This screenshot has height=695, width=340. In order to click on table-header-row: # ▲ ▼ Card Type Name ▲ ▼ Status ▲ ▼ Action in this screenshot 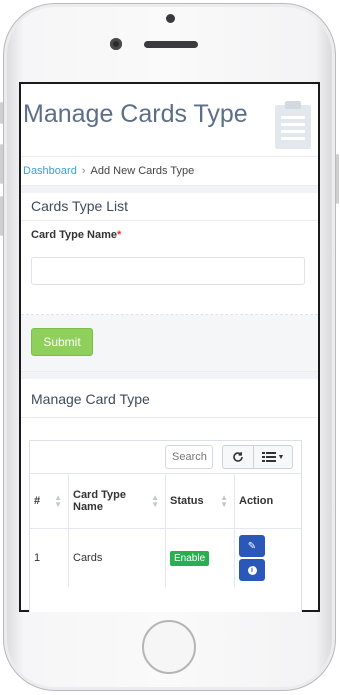, I will do `click(165, 501)`.